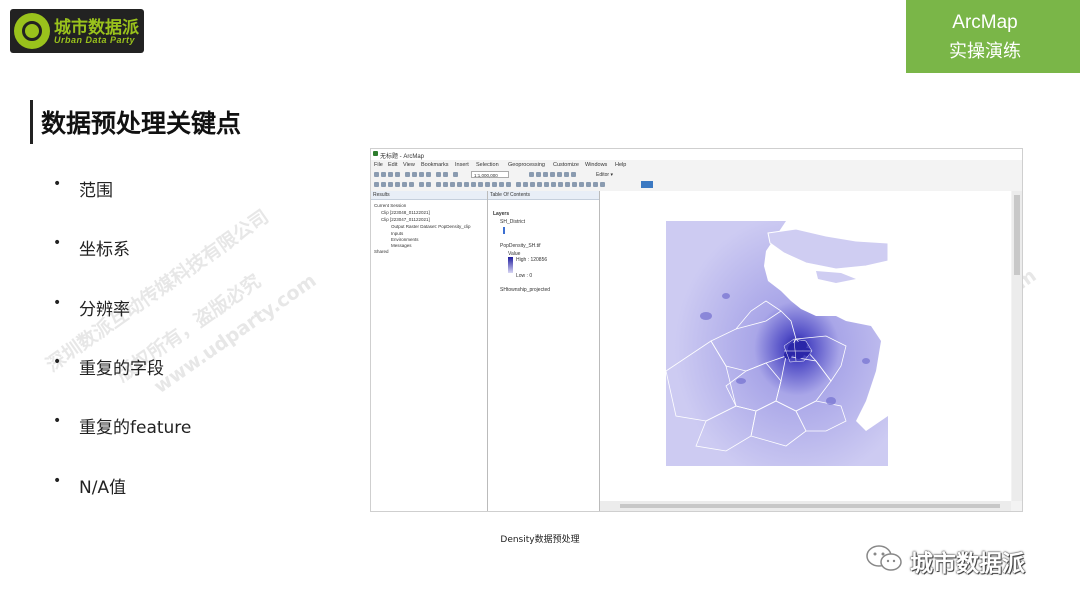 This screenshot has width=1080, height=607. Describe the element at coordinates (604, 175) in the screenshot. I see `editor-dropdown: Editor ▾` at that location.